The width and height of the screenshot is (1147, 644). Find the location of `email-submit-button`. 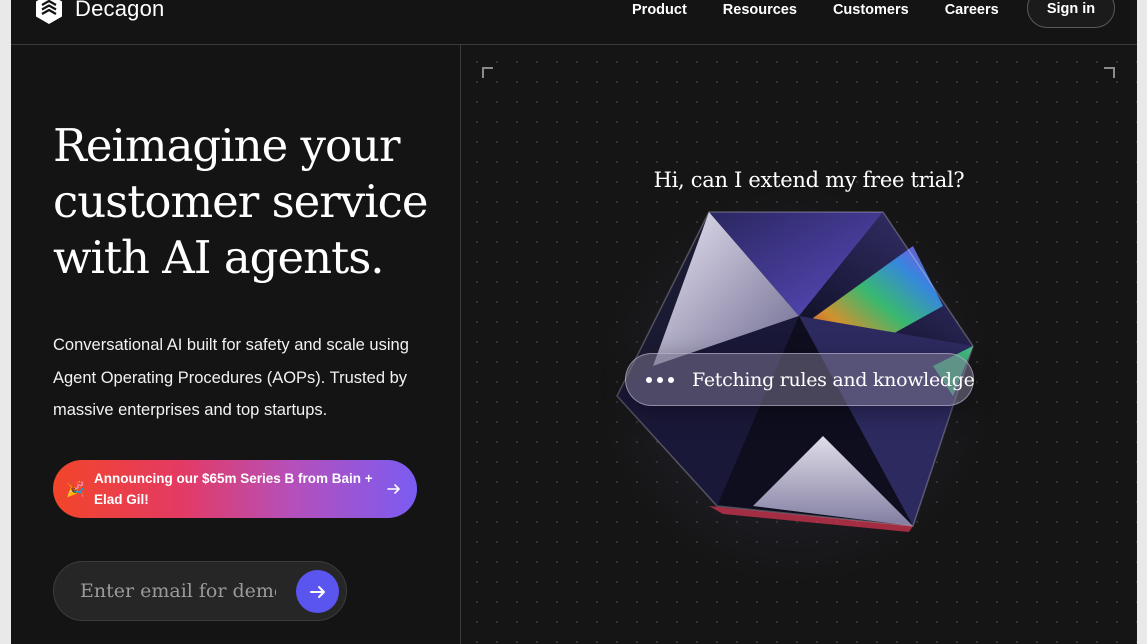

email-submit-button is located at coordinates (317, 591).